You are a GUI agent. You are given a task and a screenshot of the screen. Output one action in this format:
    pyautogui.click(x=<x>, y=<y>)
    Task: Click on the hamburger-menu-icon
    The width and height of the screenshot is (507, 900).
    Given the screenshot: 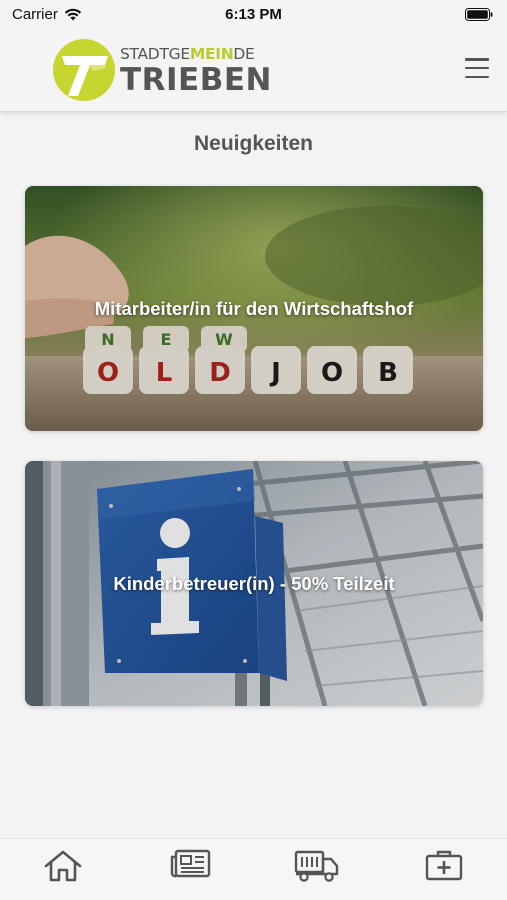 What is the action you would take?
    pyautogui.click(x=477, y=68)
    